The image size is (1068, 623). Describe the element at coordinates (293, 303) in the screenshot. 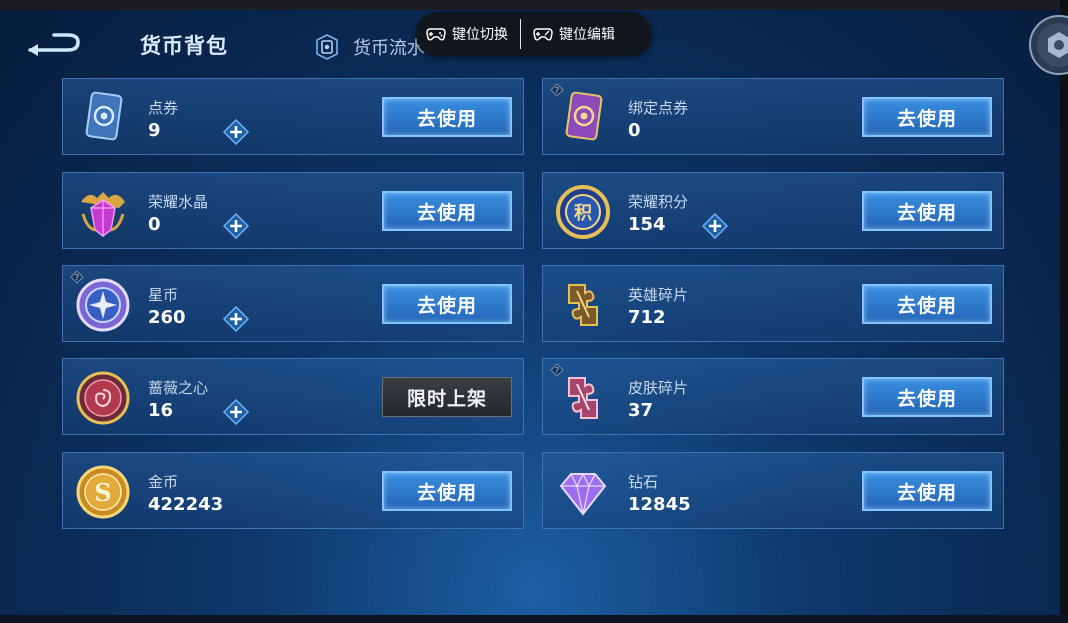

I see `currency-card-star-coin: ? 星币 260 去使用` at that location.